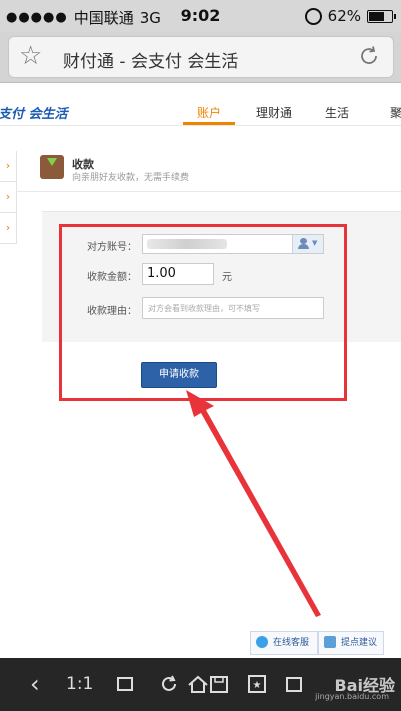 The height and width of the screenshot is (711, 401). Describe the element at coordinates (34, 112) in the screenshot. I see `site-logo: 支付 会生活` at that location.